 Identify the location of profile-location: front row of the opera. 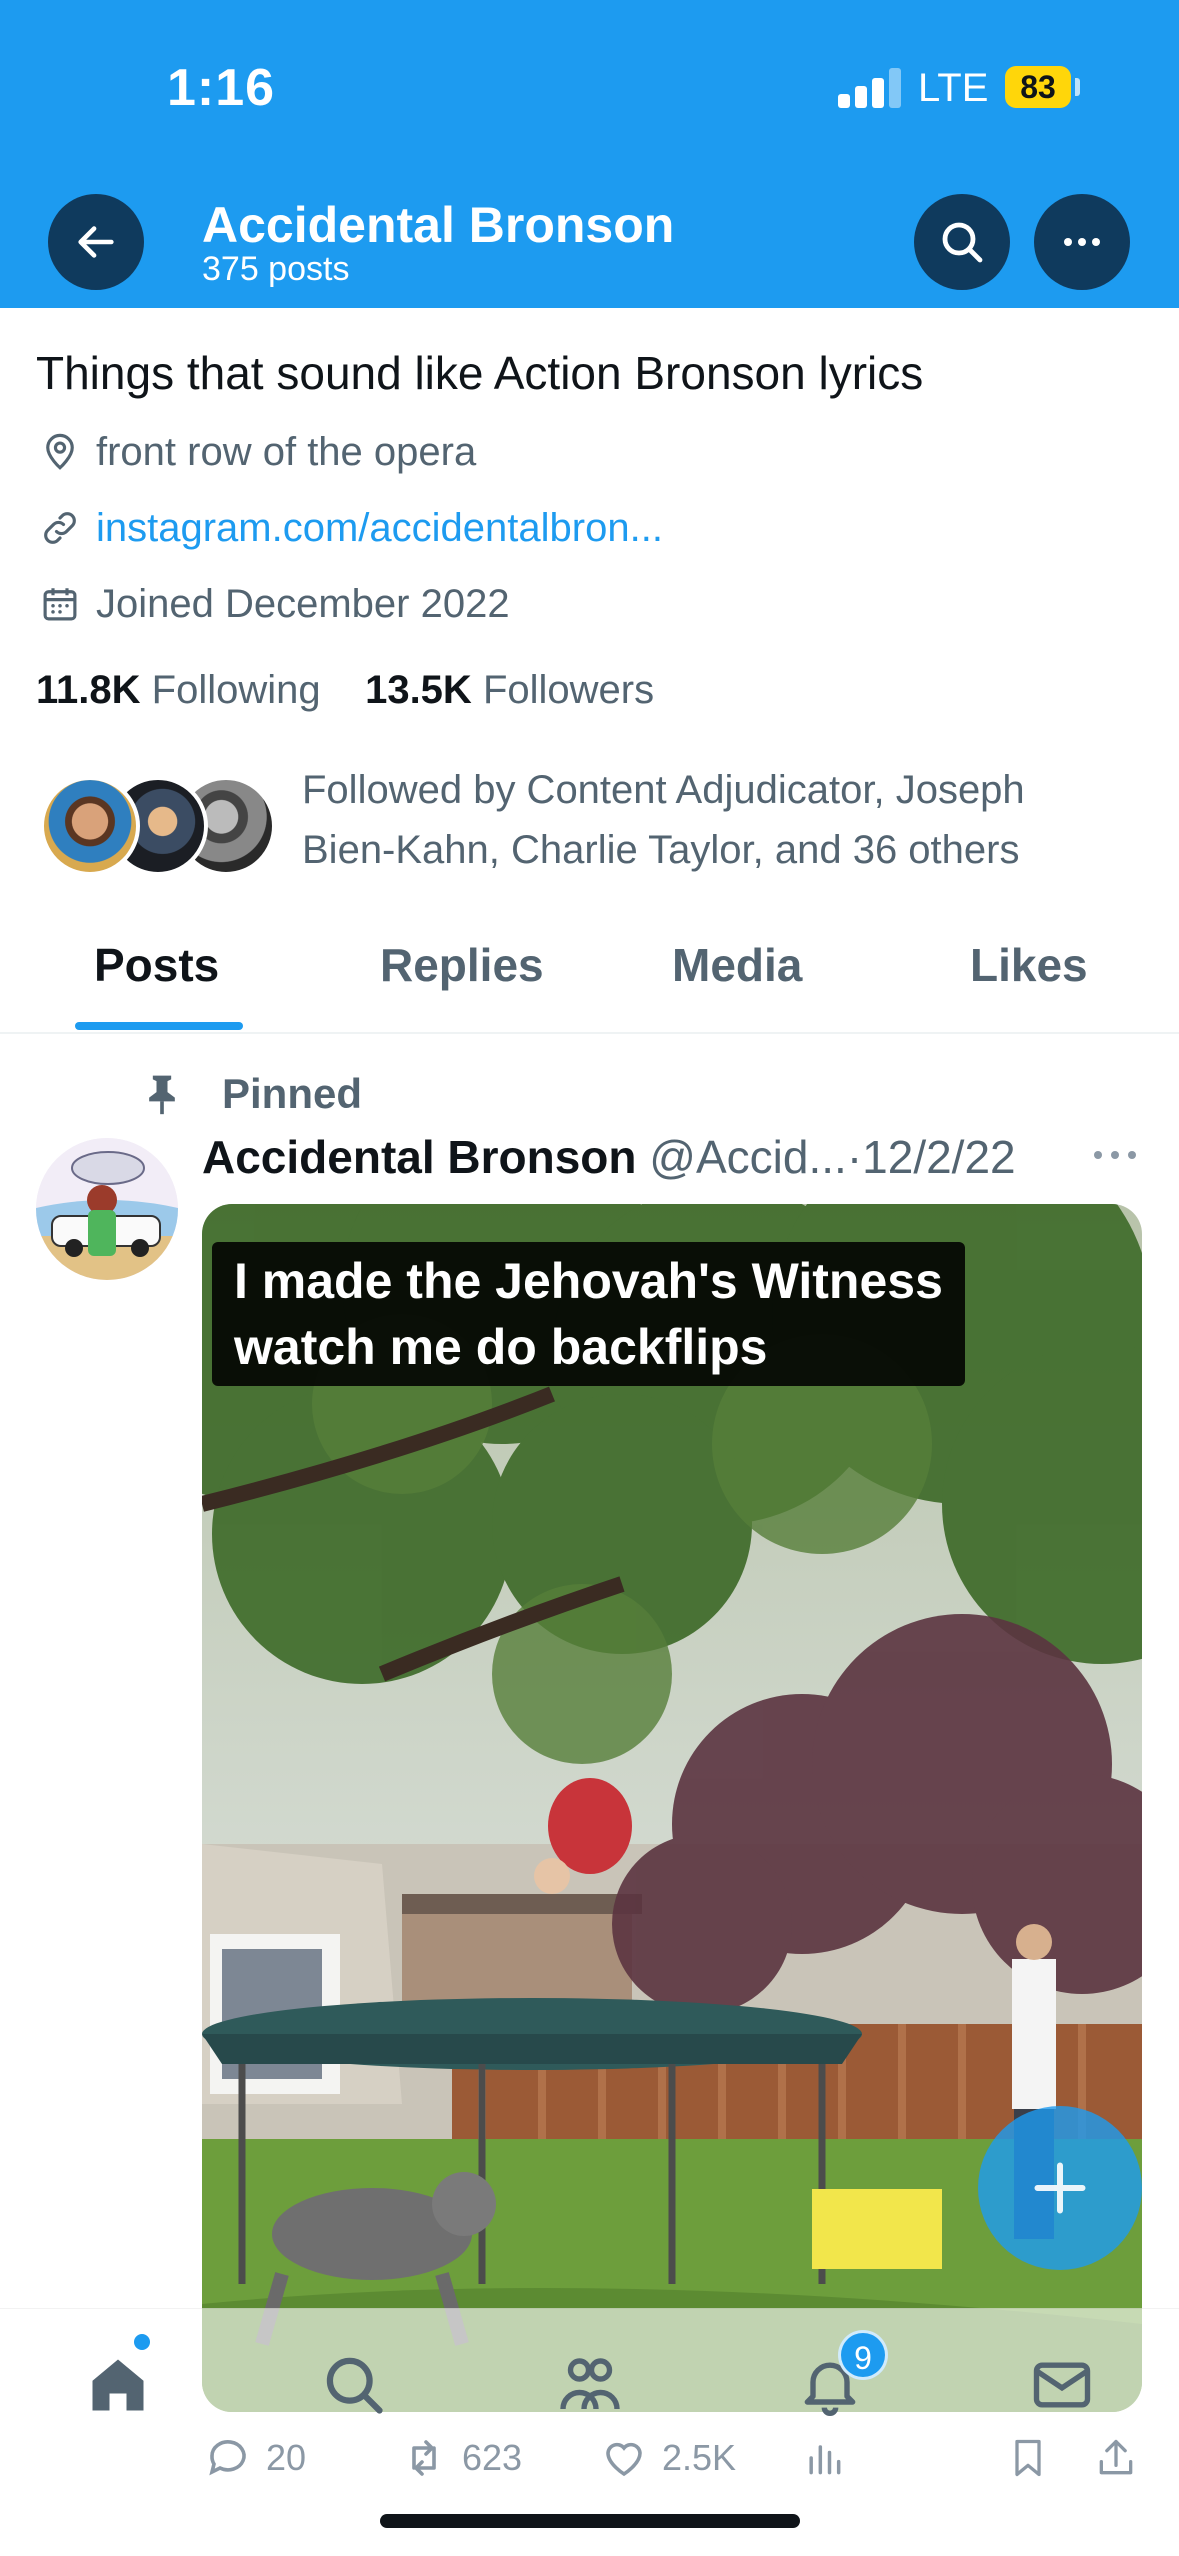
(256, 452).